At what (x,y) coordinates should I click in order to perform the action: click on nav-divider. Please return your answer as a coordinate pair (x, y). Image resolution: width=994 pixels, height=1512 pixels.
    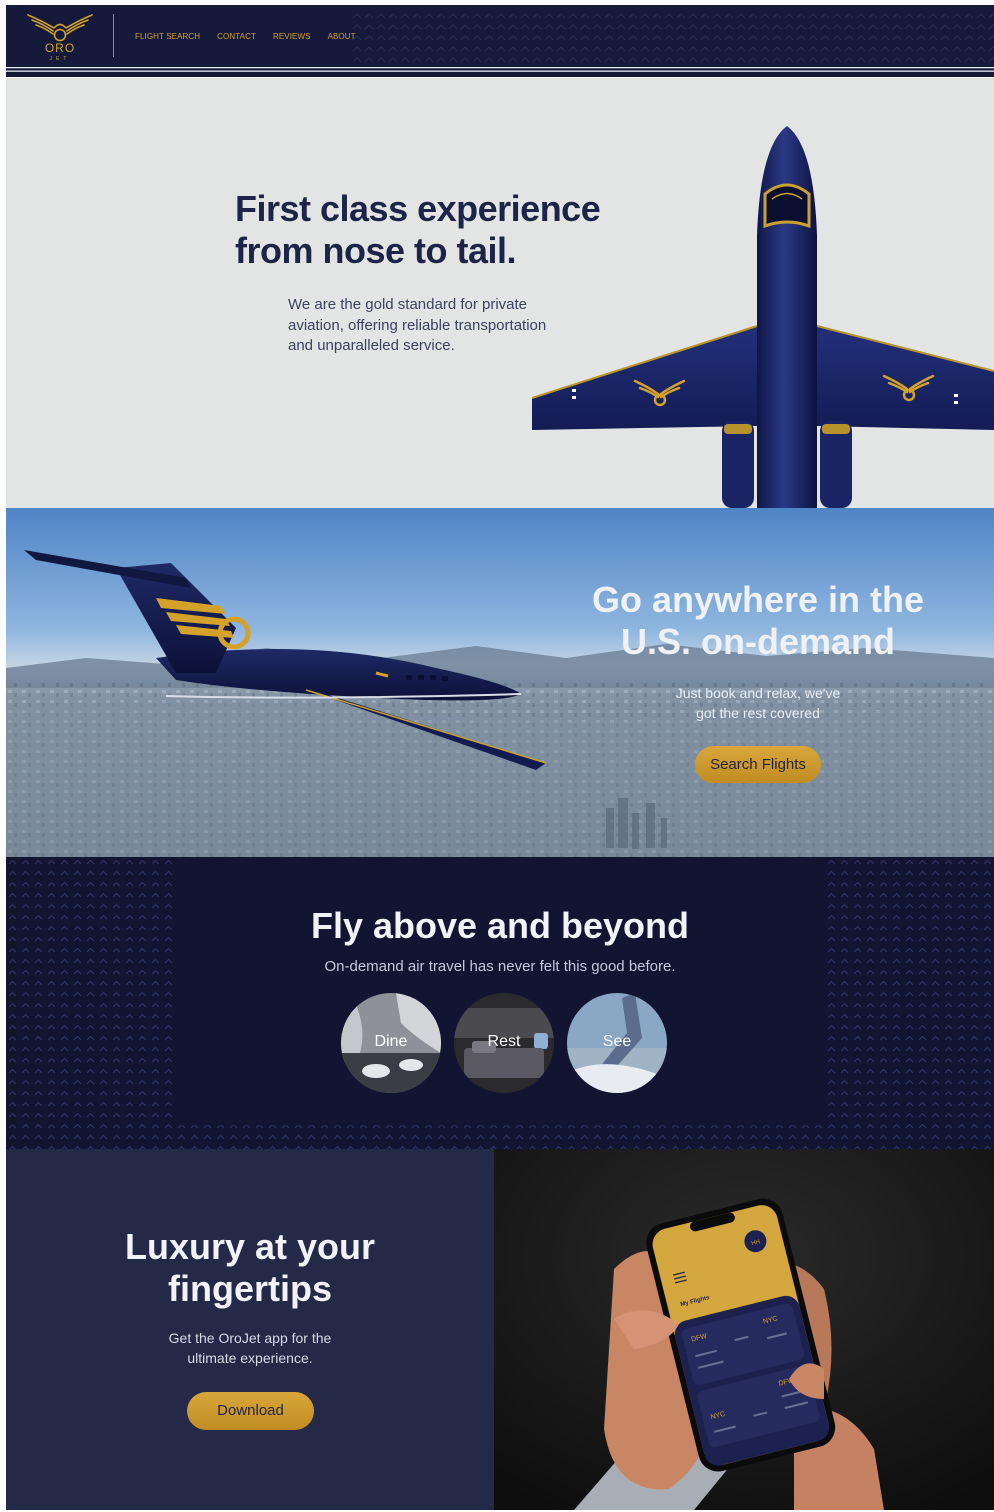
    Looking at the image, I should click on (113, 35).